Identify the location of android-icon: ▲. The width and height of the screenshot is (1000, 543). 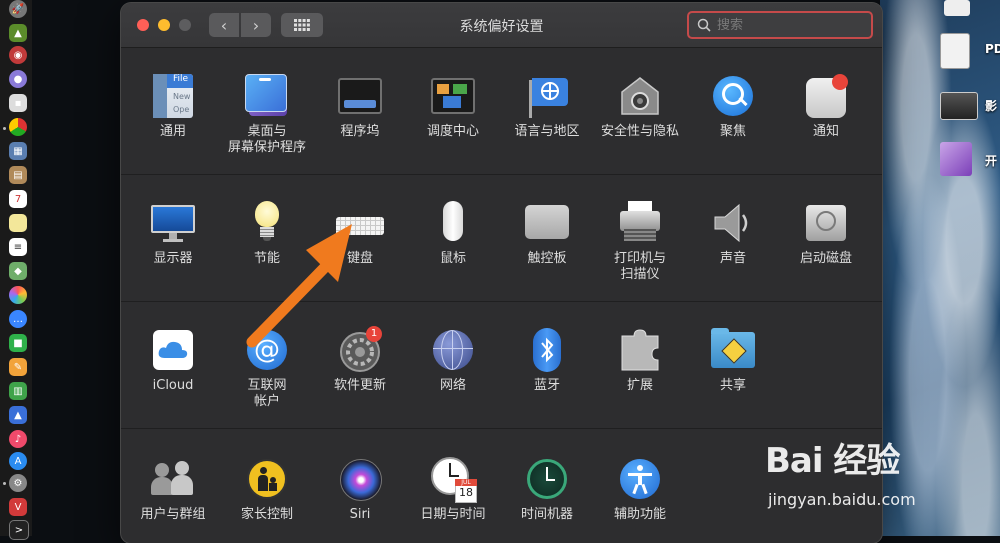
(18, 33).